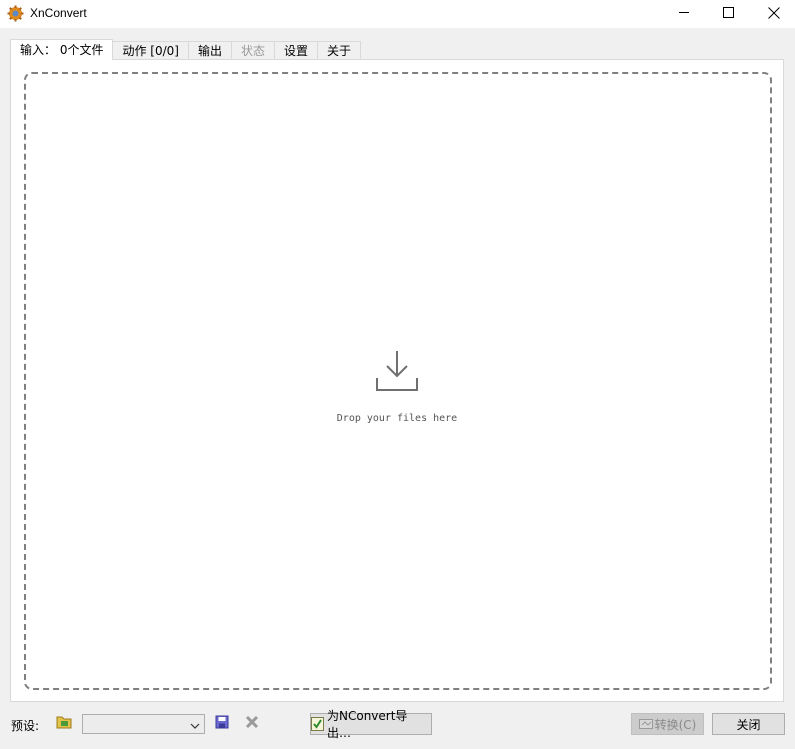 The image size is (795, 749). Describe the element at coordinates (151, 50) in the screenshot. I see `tab-actions: 动作 [0/0]` at that location.